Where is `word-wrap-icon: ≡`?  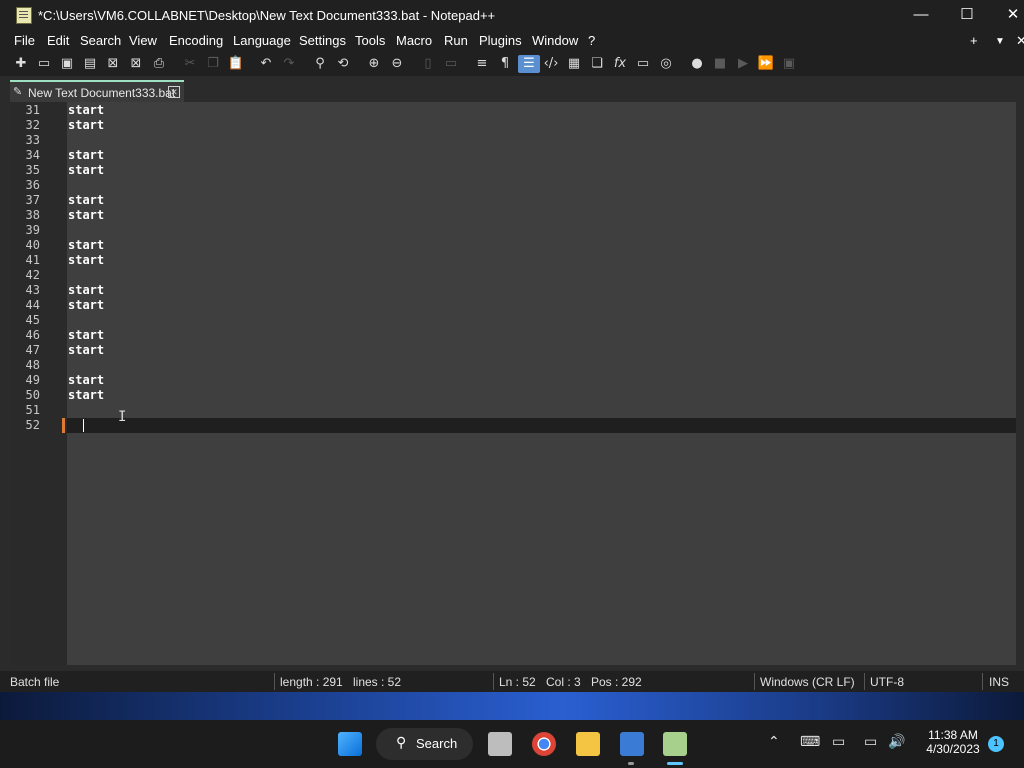
word-wrap-icon: ≡ is located at coordinates (482, 64).